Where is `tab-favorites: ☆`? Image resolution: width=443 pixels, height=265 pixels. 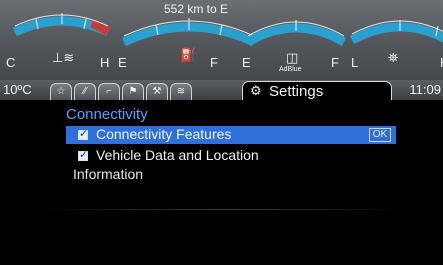
tab-favorites: ☆ is located at coordinates (61, 91).